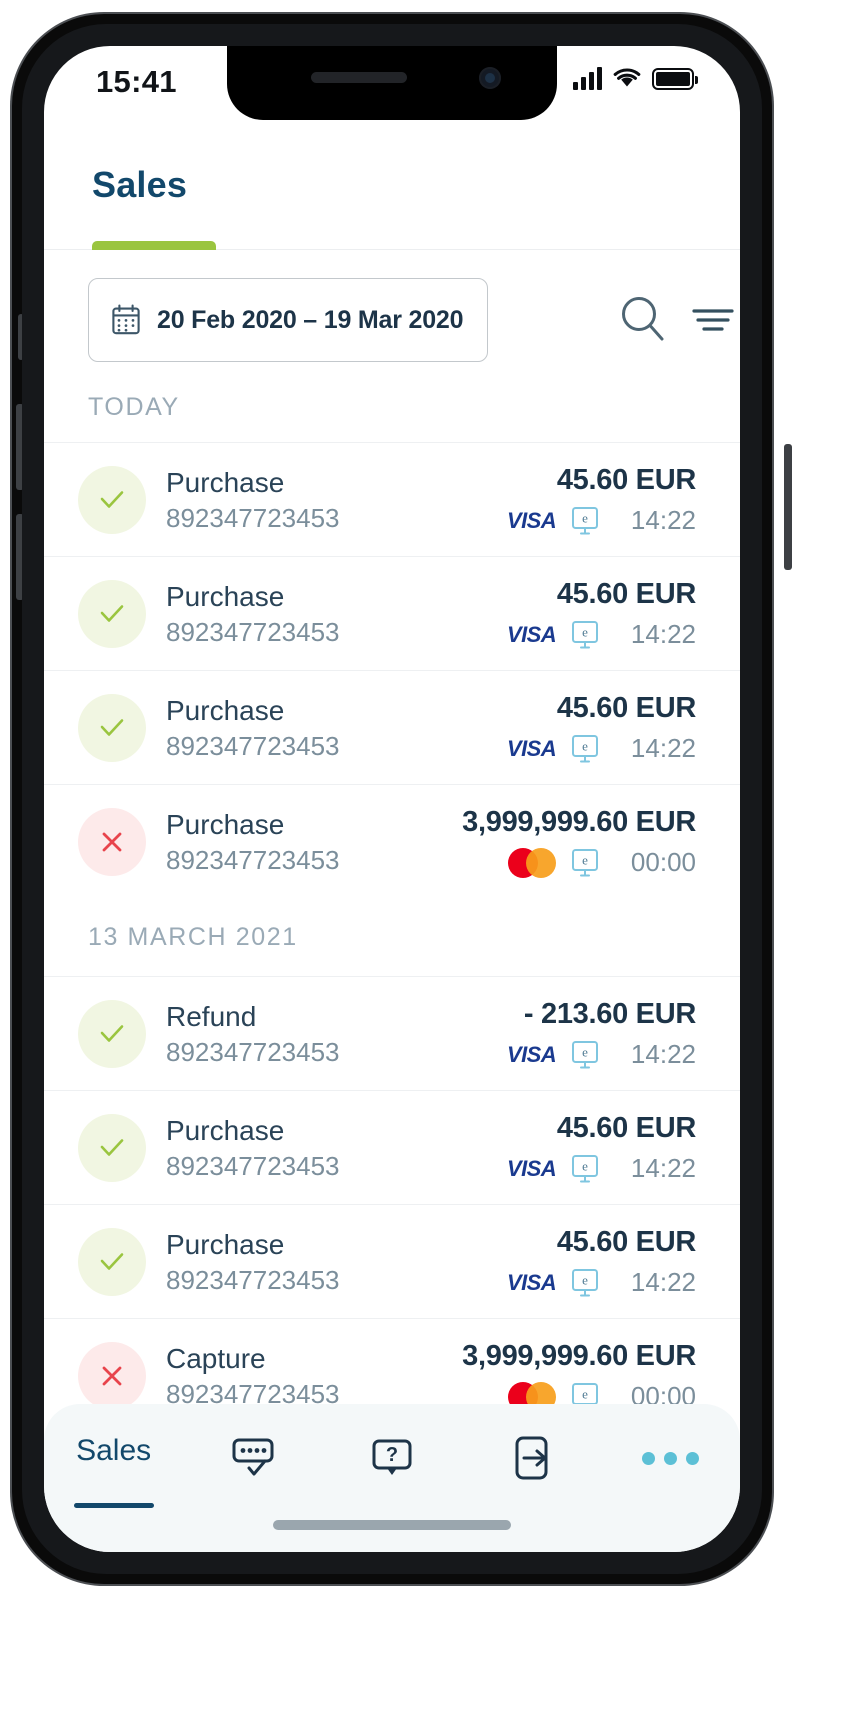 This screenshot has height=1734, width=864. What do you see at coordinates (211, 1016) in the screenshot?
I see `transaction-type: Refund` at bounding box center [211, 1016].